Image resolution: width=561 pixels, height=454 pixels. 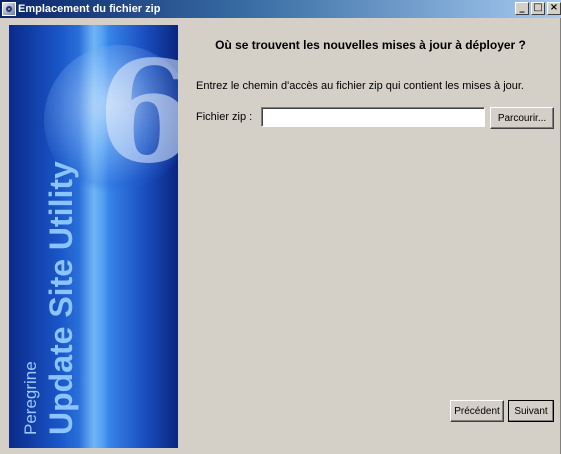 What do you see at coordinates (9, 9) in the screenshot?
I see `app-icon` at bounding box center [9, 9].